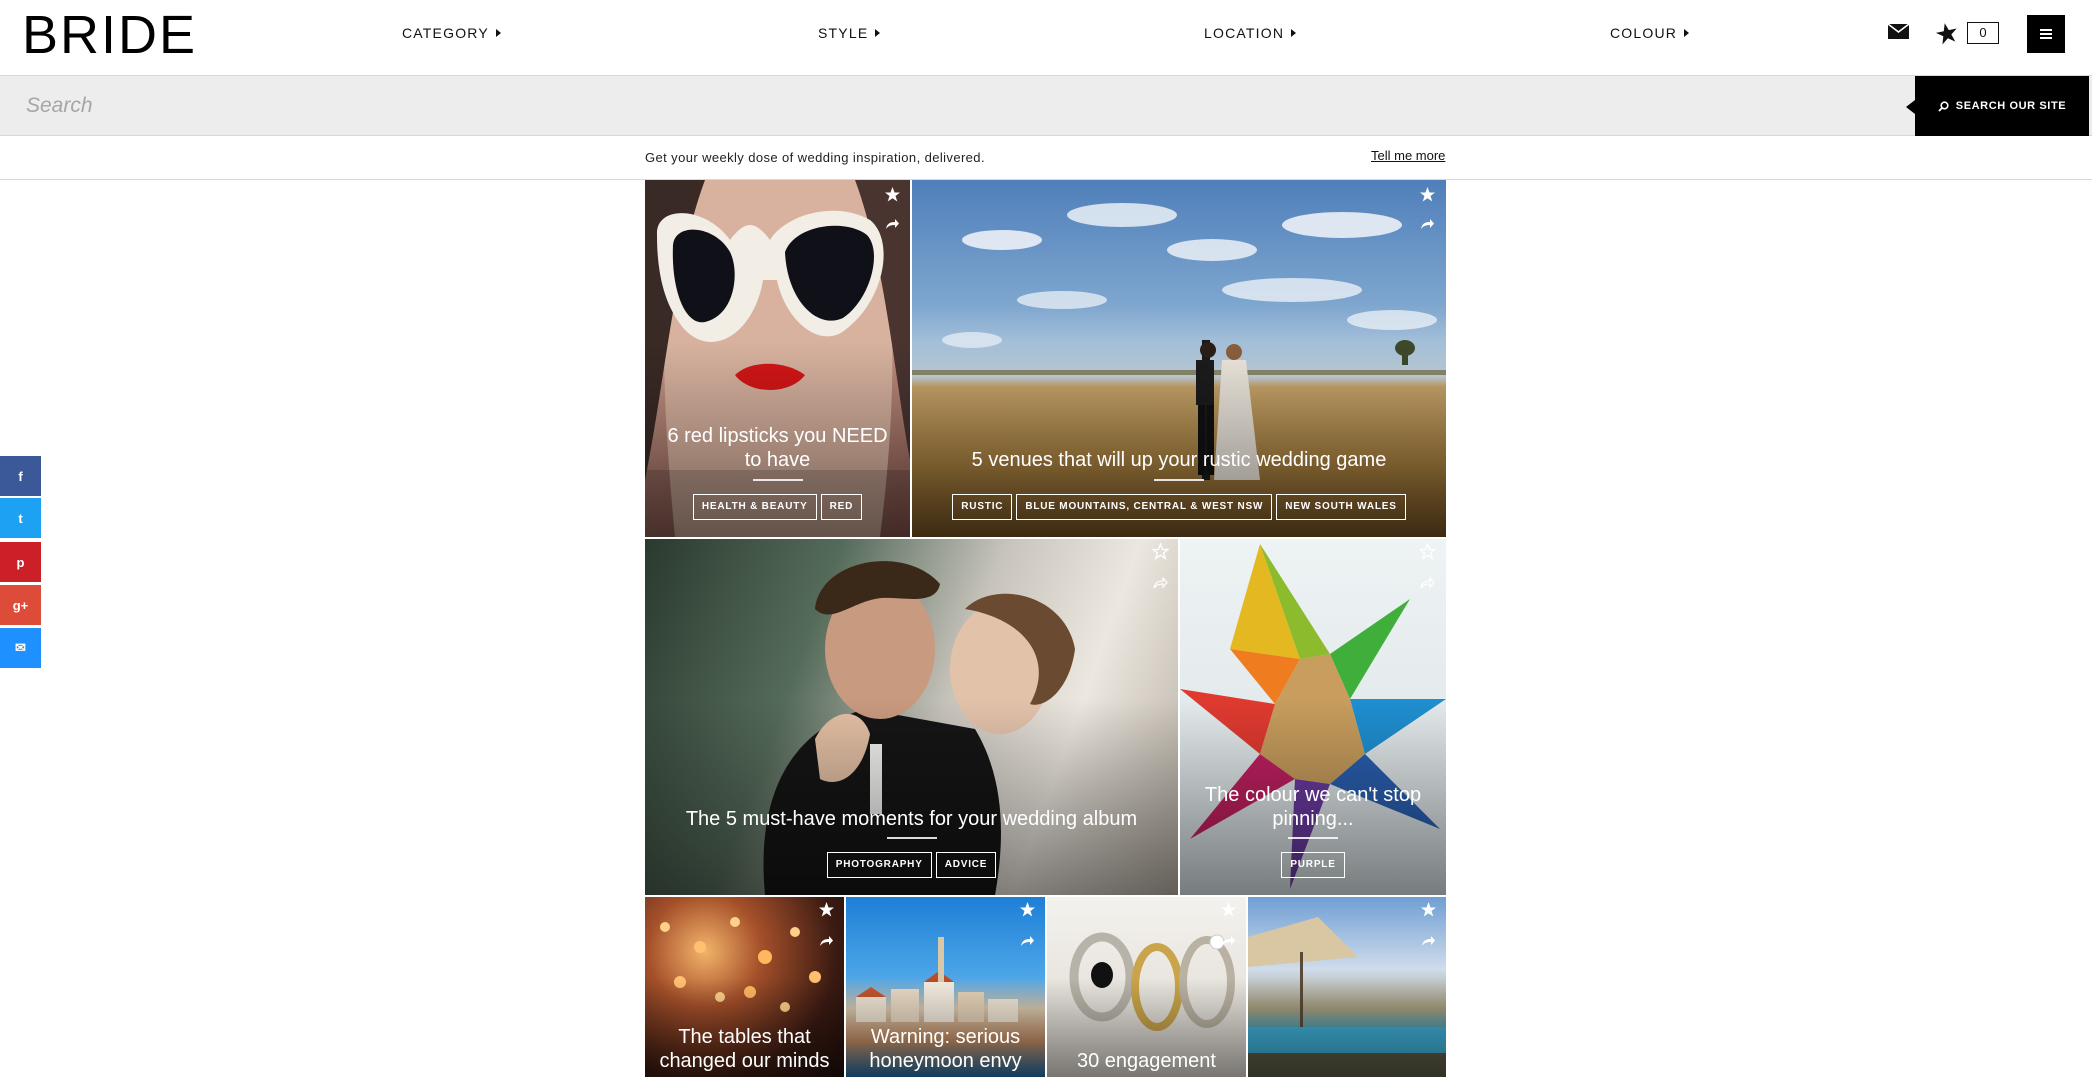 The width and height of the screenshot is (2092, 1077). I want to click on nav-style: STYLE, so click(849, 33).